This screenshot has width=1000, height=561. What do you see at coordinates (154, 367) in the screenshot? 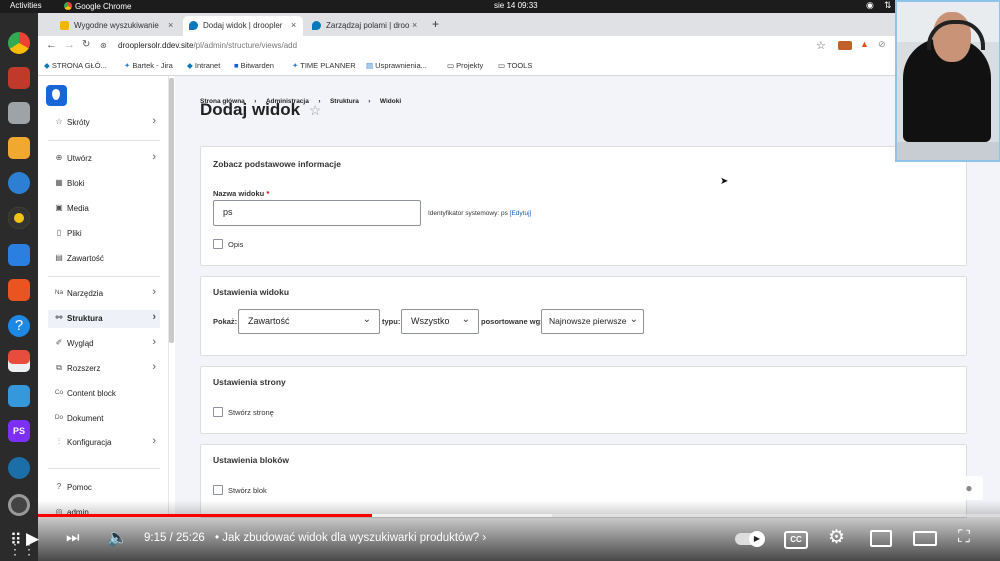
I see `chevron-right-icon: ›` at bounding box center [154, 367].